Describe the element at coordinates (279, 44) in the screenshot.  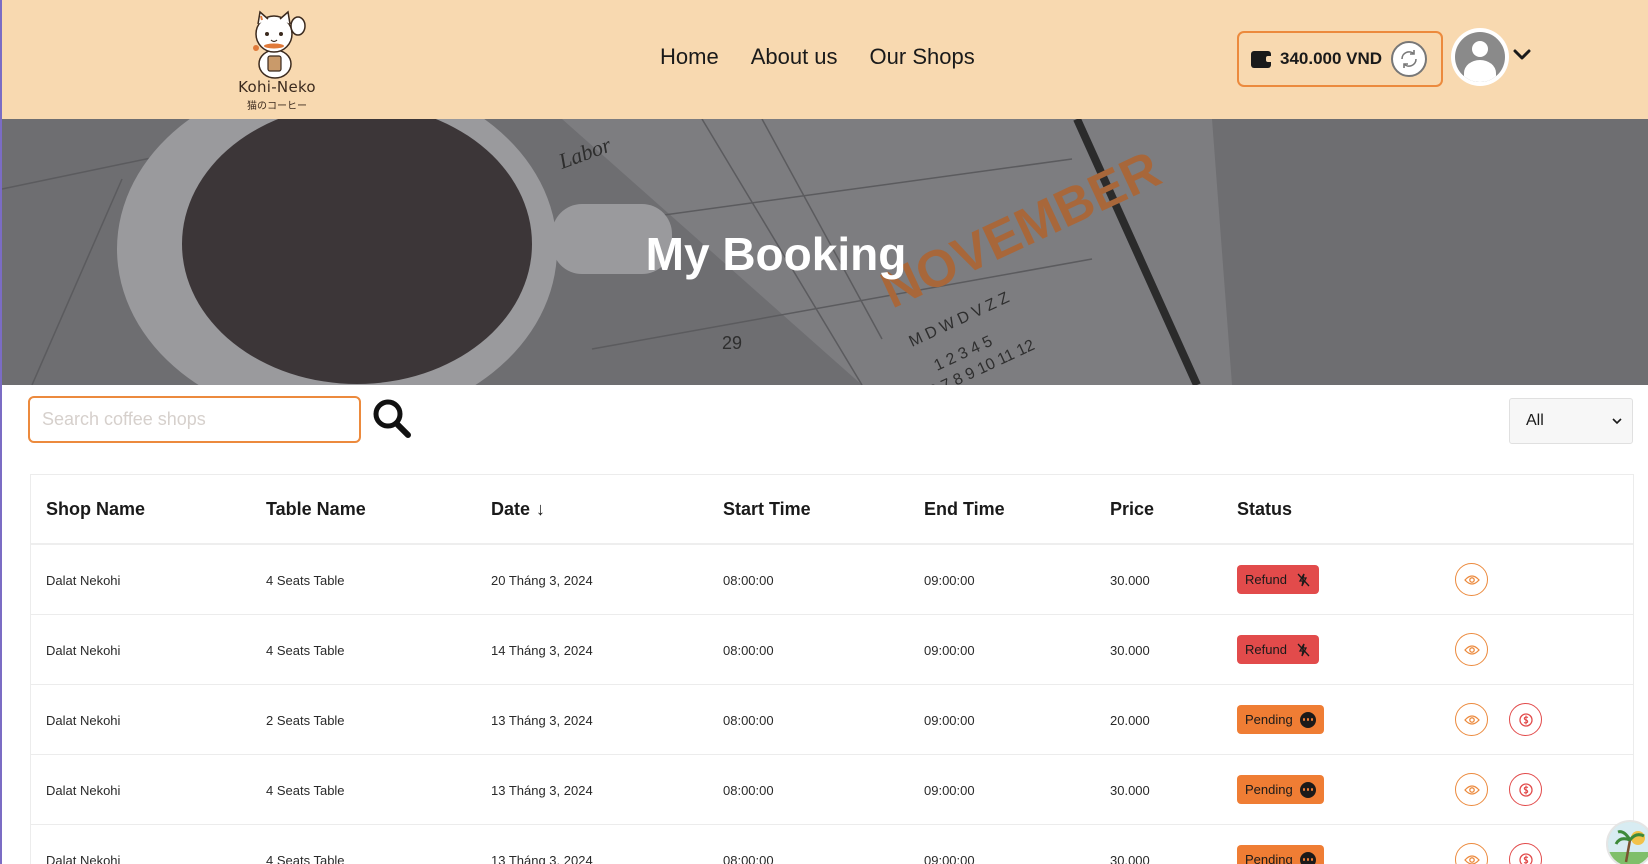
I see `lucky-cat-logo-icon` at that location.